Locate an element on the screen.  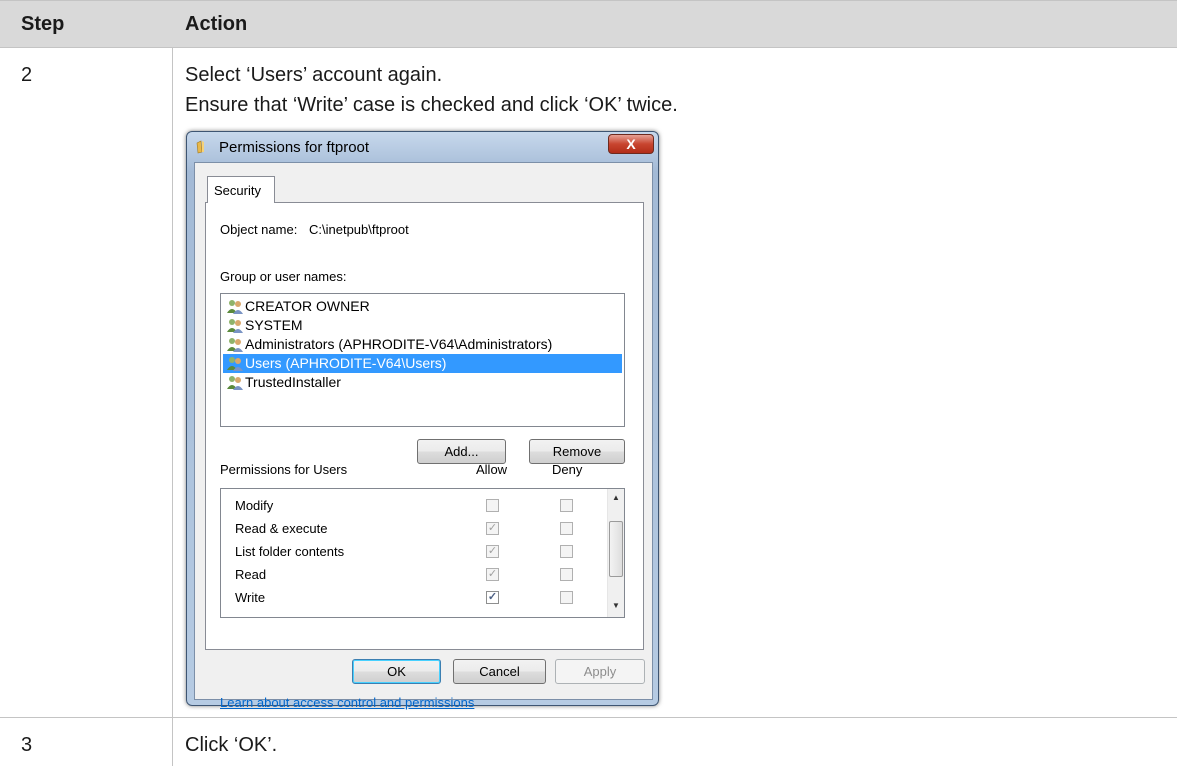
step-number: 3 is located at coordinates (27, 745).